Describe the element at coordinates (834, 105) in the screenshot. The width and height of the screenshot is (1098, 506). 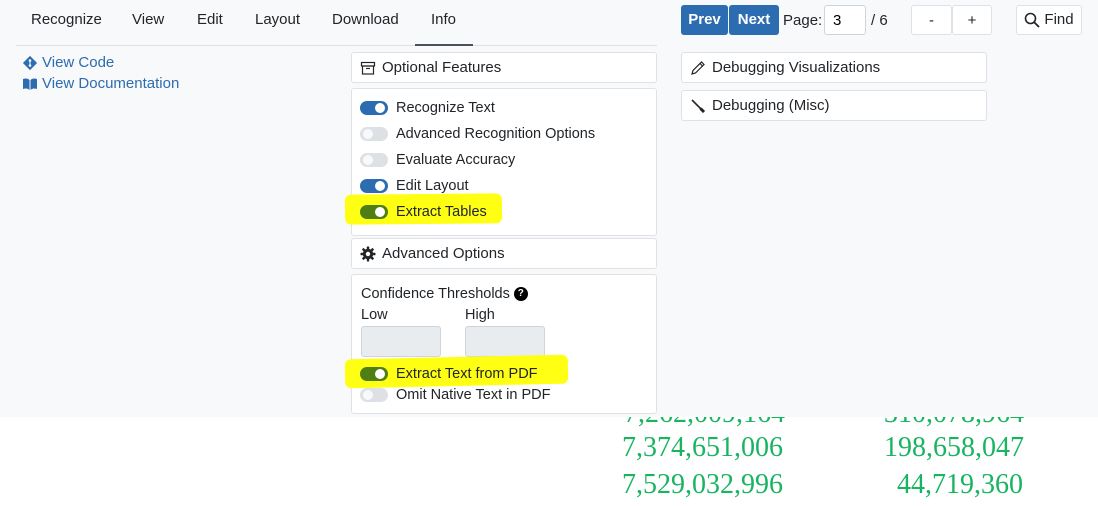
I see `debugging-misc-header: Debugging (Misc)` at that location.